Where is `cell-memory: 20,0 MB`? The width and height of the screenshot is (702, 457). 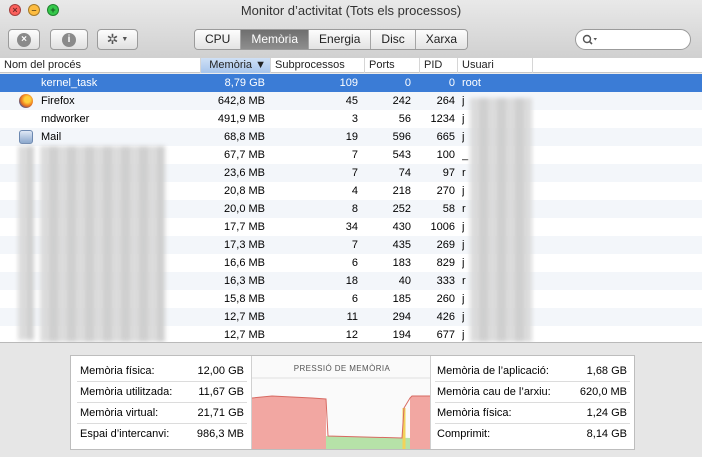
cell-memory: 20,0 MB is located at coordinates (244, 209).